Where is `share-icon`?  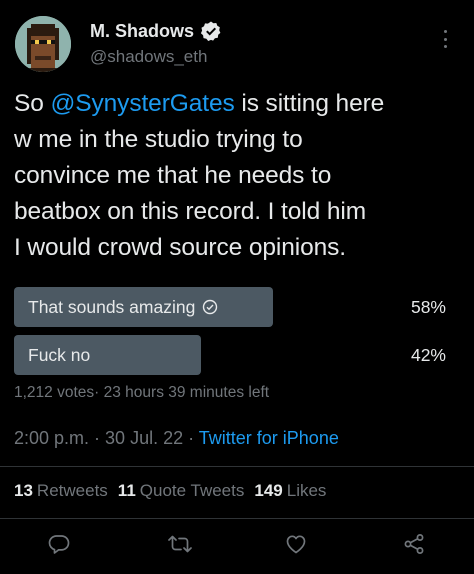
share-icon is located at coordinates (414, 544).